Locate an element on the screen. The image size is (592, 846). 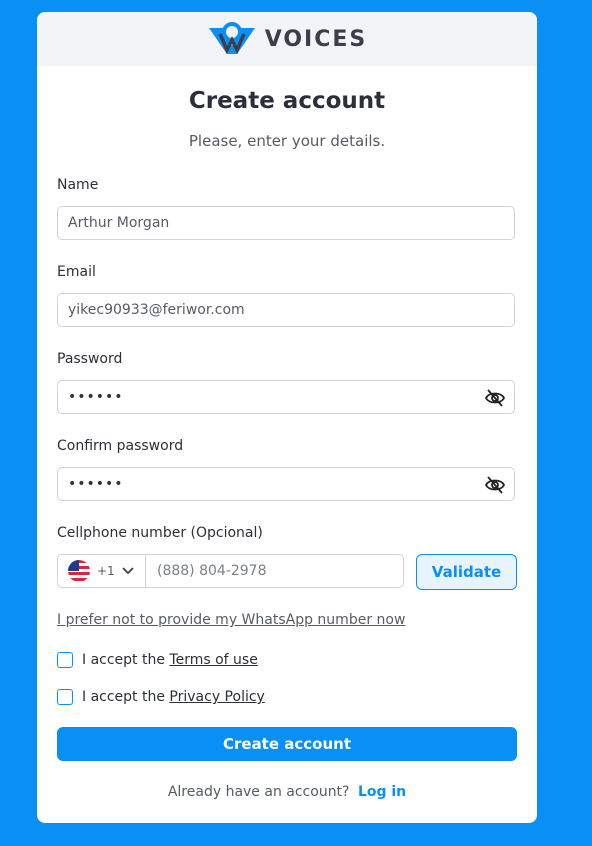
login-link: Log in is located at coordinates (382, 792).